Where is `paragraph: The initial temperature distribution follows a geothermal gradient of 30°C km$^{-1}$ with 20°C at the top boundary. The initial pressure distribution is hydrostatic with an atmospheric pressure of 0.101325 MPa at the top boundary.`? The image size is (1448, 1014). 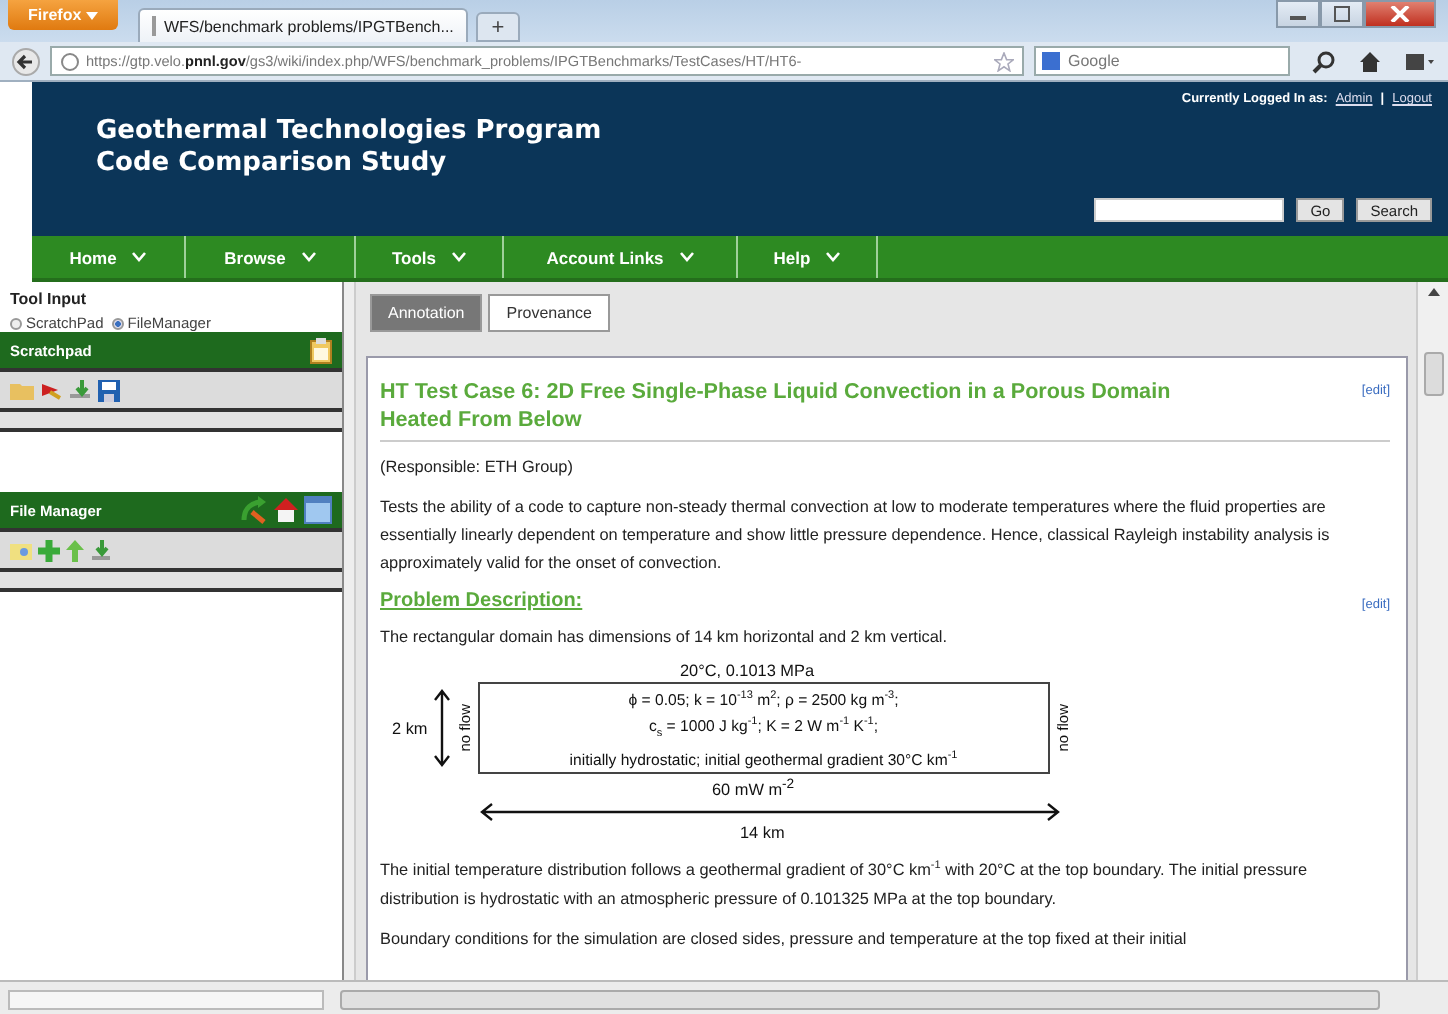
paragraph: The initial temperature distribution follows a geothermal gradient of 30°C km$^{-1}$ with 20°C at the top boundary. The initial pressure distribution is hydrostatic with an atmospheric pressure of 0.101325 MPa at the top boundary. is located at coordinates (845, 885).